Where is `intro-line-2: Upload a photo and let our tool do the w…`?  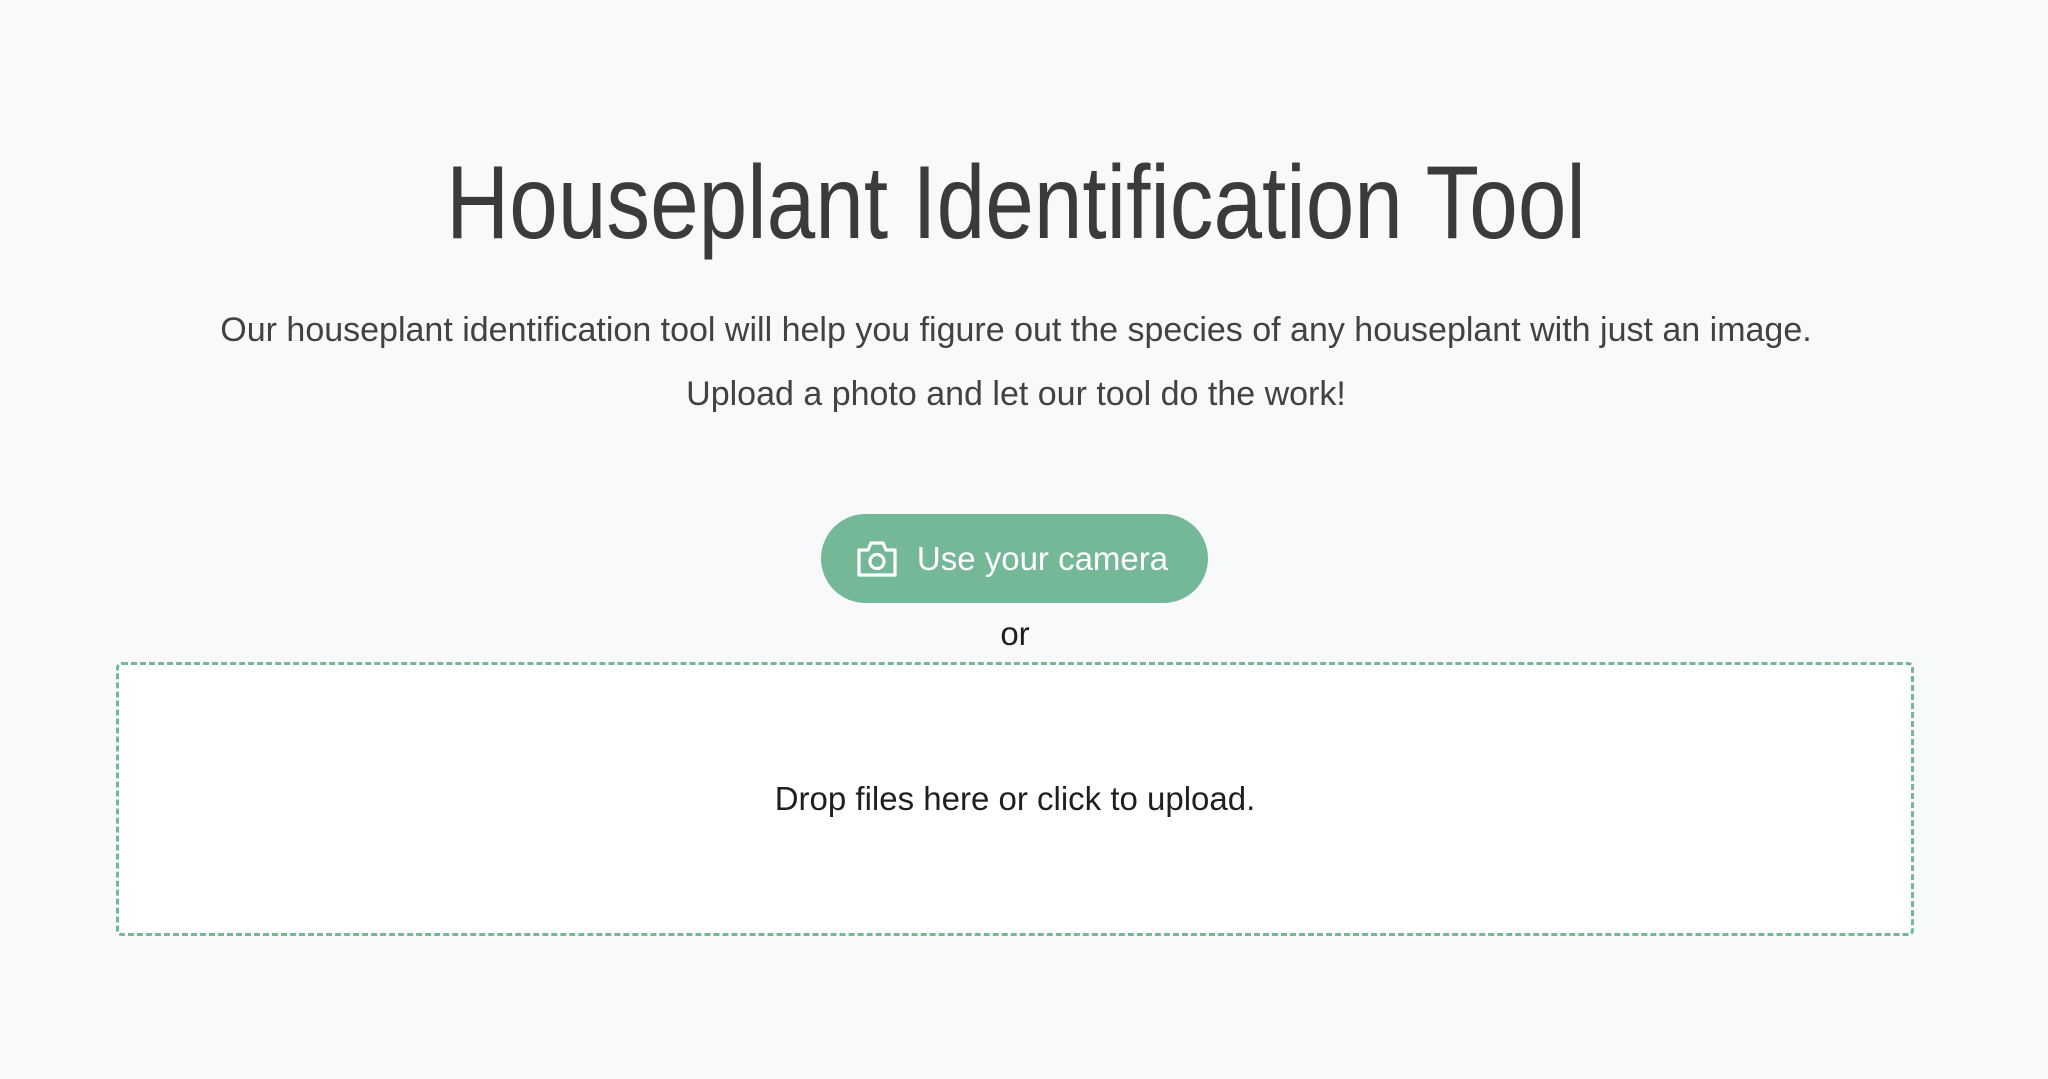 intro-line-2: Upload a photo and let our tool do the w… is located at coordinates (1016, 394).